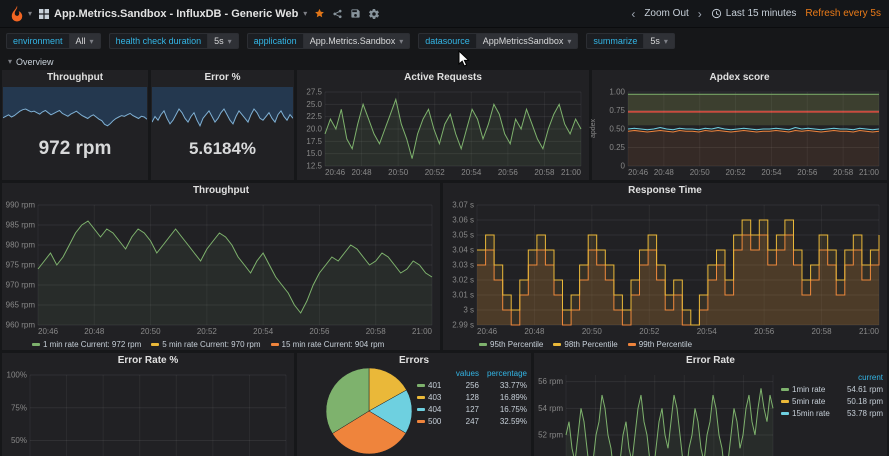 This screenshot has width=889, height=456. What do you see at coordinates (870, 377) in the screenshot?
I see `legend-column-header: current` at bounding box center [870, 377].